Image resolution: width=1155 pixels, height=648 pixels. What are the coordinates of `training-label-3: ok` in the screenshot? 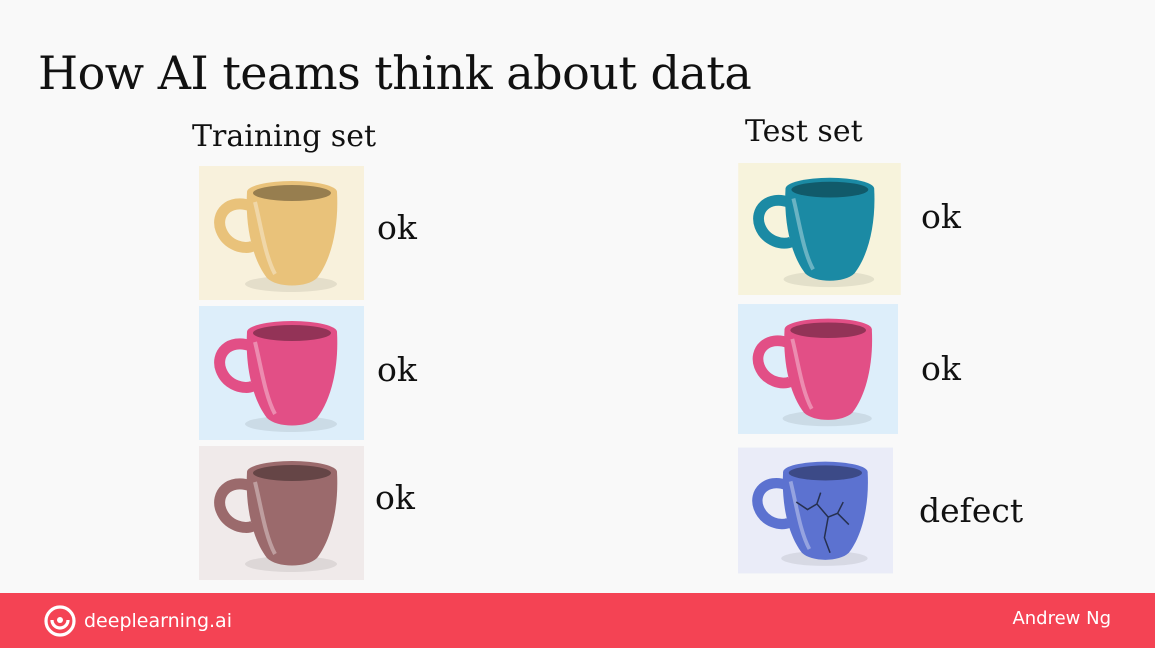 It's located at (395, 497).